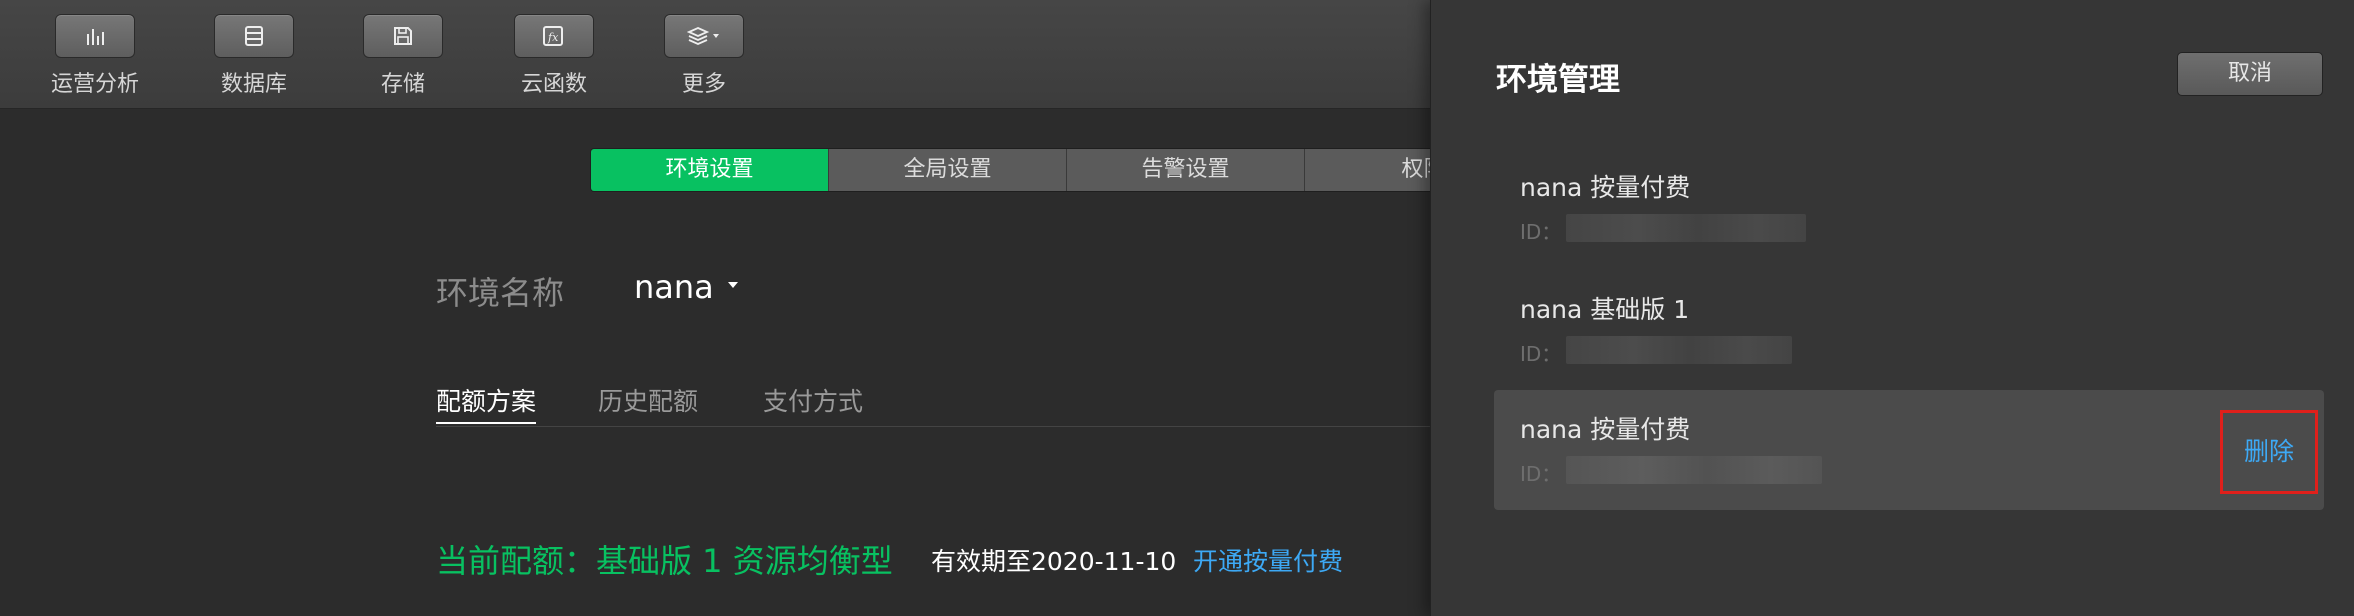 Image resolution: width=2354 pixels, height=616 pixels. What do you see at coordinates (1909, 208) in the screenshot?
I see `env-list-item: nana 按量付费 ID：` at bounding box center [1909, 208].